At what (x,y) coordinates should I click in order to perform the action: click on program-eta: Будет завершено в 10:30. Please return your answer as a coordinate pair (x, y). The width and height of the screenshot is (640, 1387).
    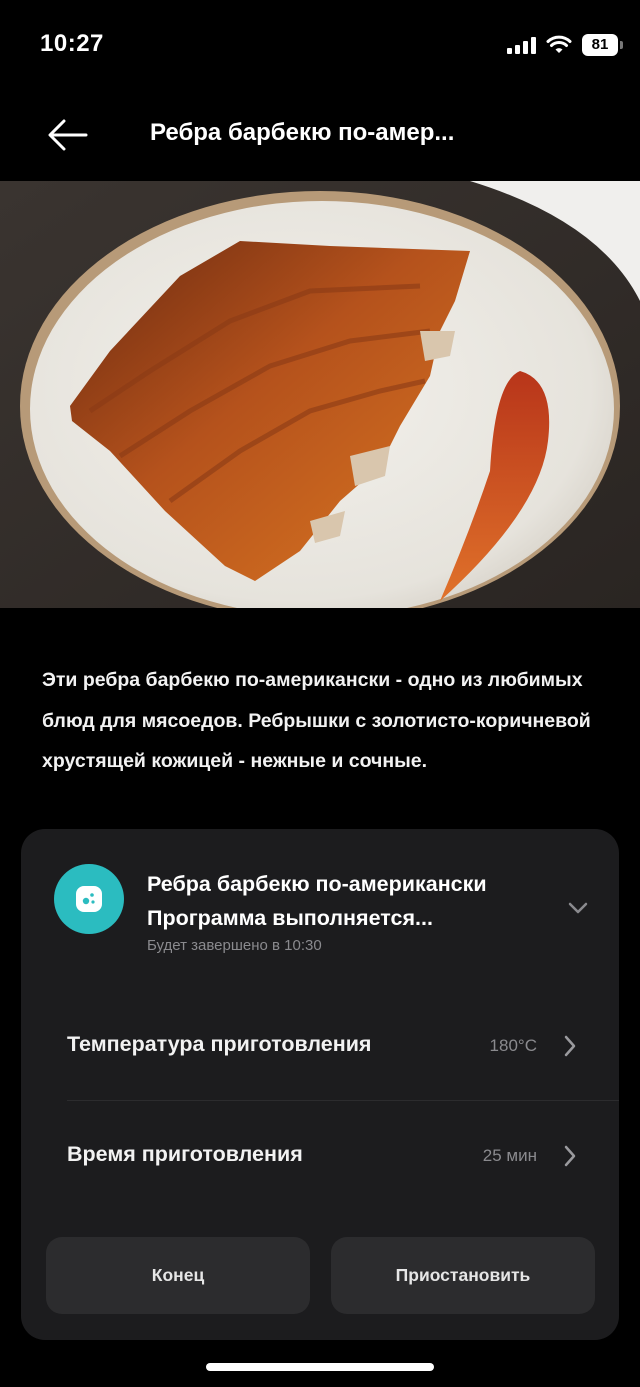
    Looking at the image, I should click on (234, 945).